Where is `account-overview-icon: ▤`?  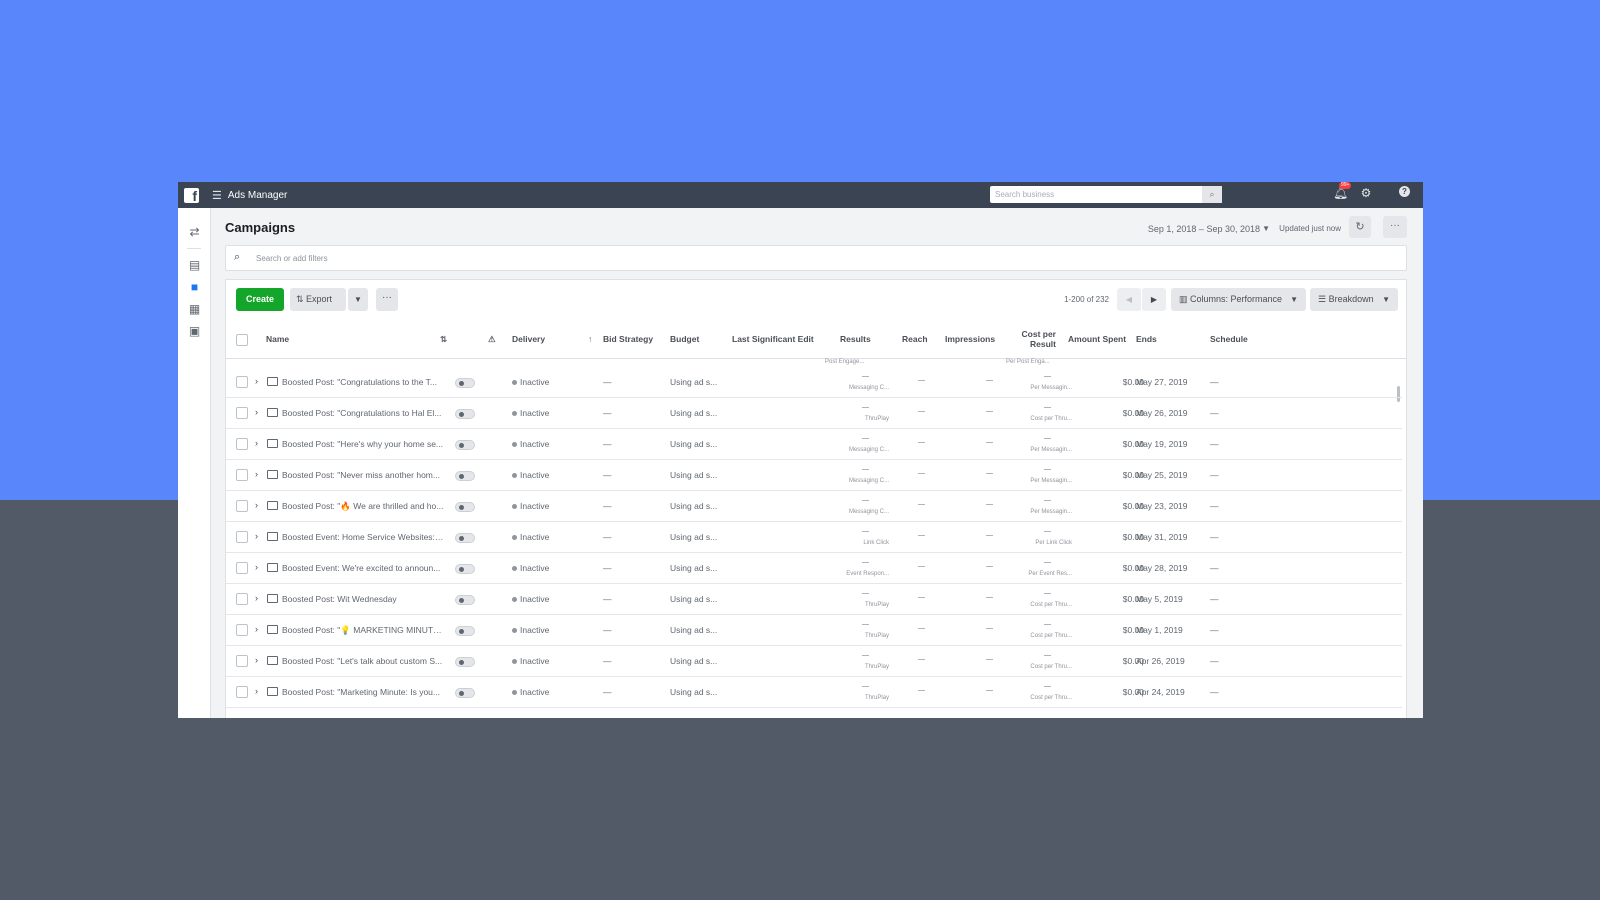 account-overview-icon: ▤ is located at coordinates (194, 265).